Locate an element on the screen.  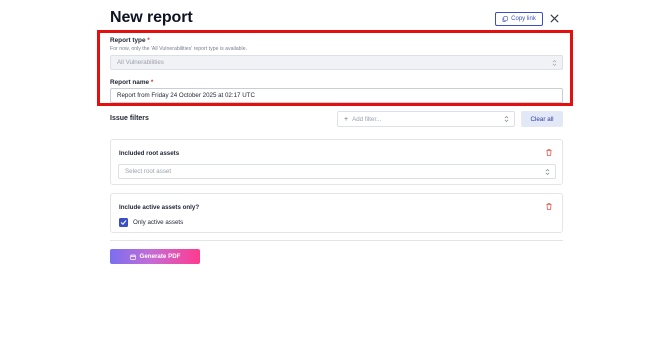
only-active-label: Only active assets is located at coordinates (158, 222).